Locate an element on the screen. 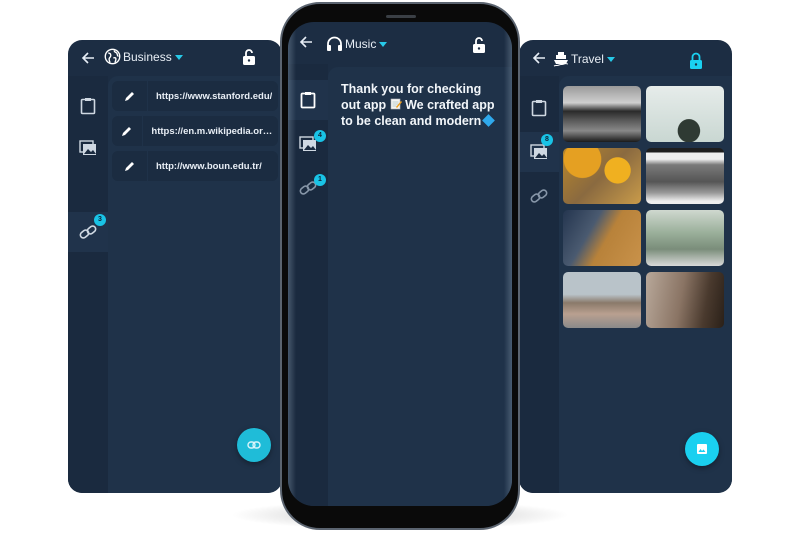 The width and height of the screenshot is (800, 533). category-title: Music is located at coordinates (361, 44).